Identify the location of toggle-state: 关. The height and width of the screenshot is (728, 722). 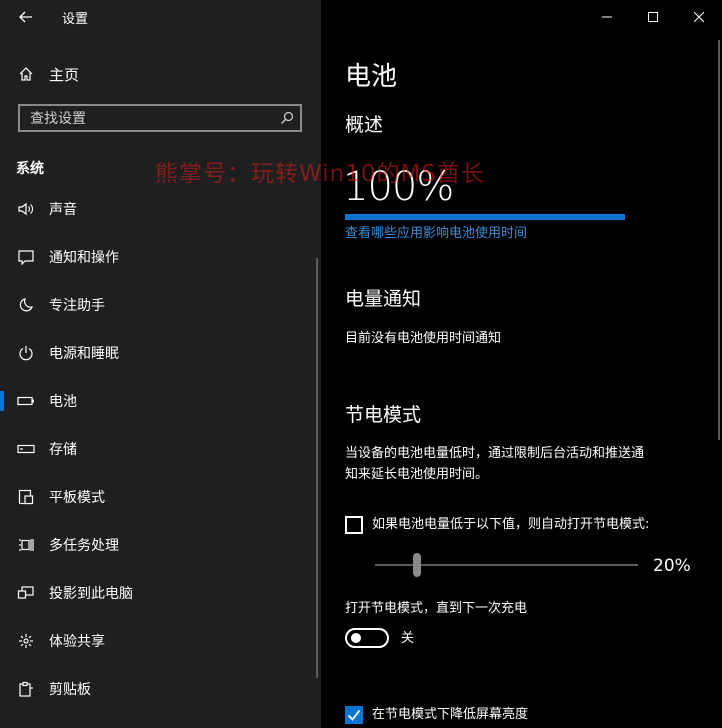
(408, 638).